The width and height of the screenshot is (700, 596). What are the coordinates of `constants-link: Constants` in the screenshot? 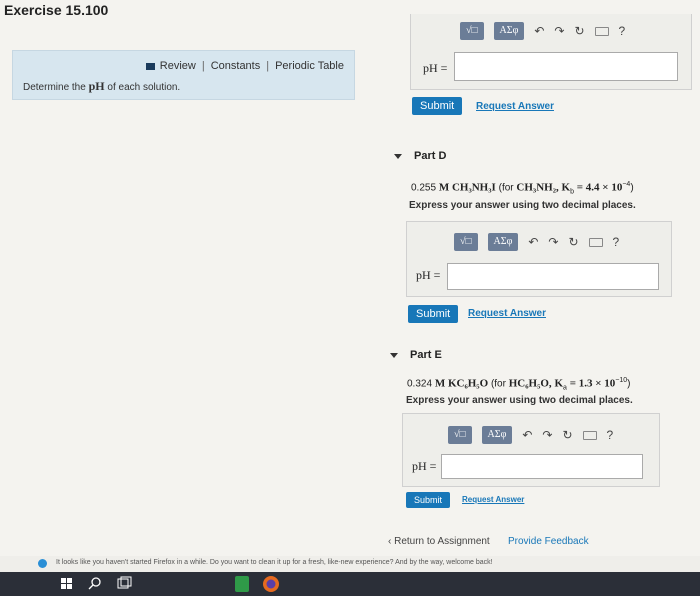 It's located at (236, 66).